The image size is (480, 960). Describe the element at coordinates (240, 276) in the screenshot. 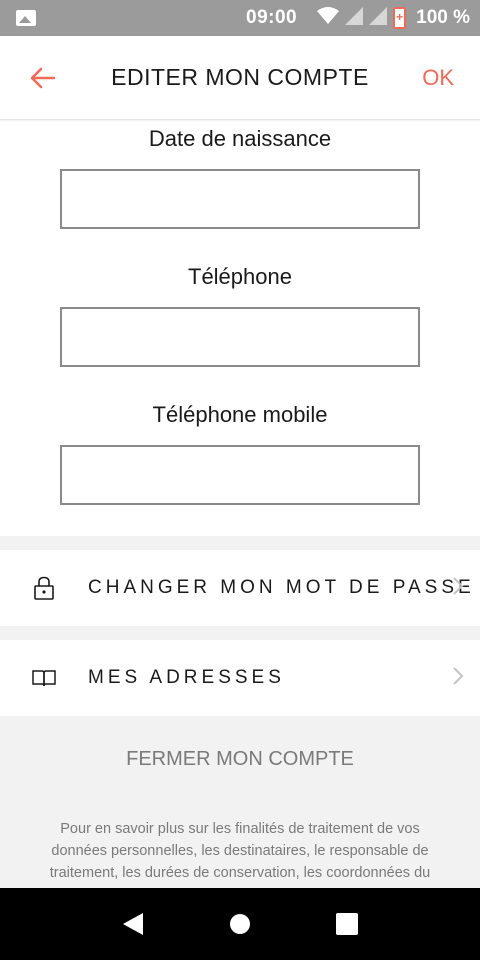

I see `phone-label: Téléphone` at that location.